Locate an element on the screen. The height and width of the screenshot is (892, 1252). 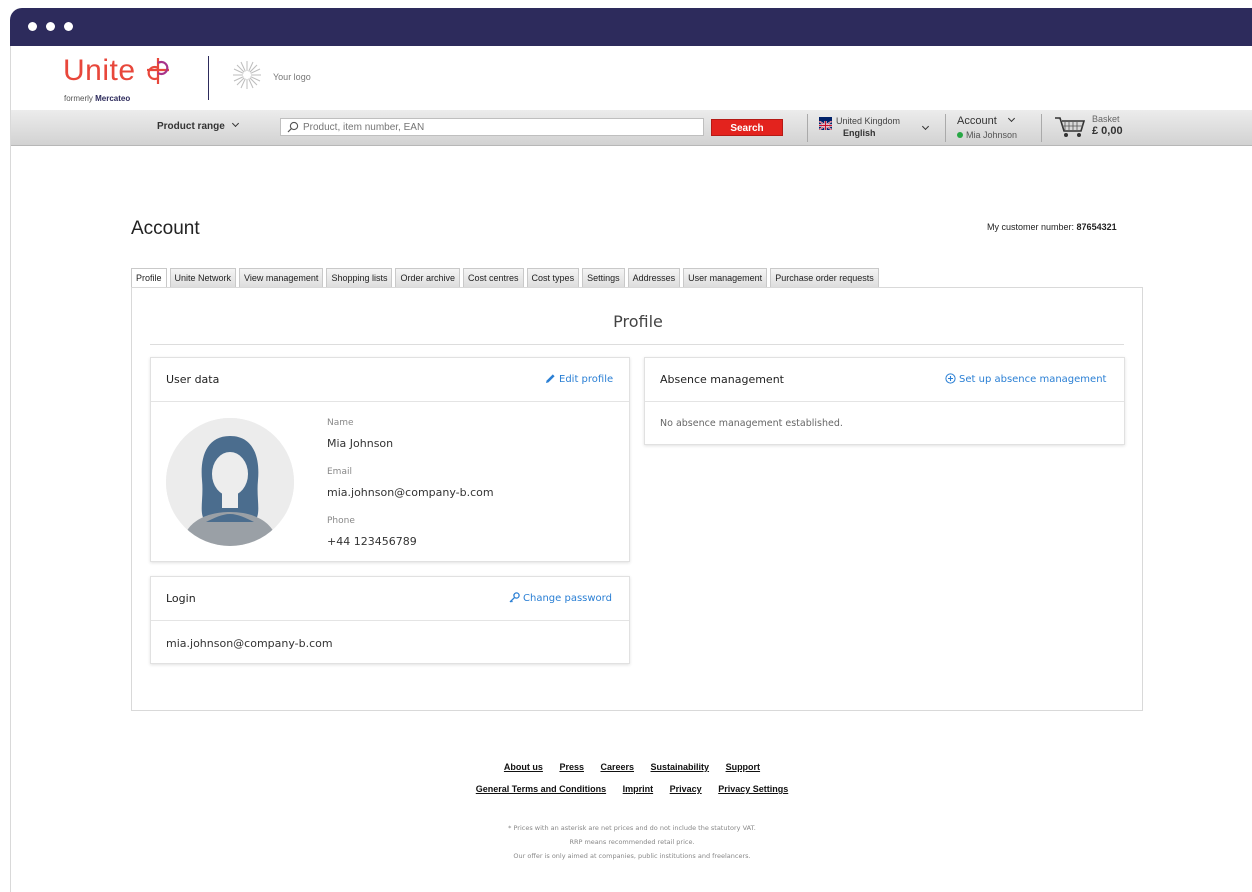
absence-title: Absence management is located at coordinates (722, 379).